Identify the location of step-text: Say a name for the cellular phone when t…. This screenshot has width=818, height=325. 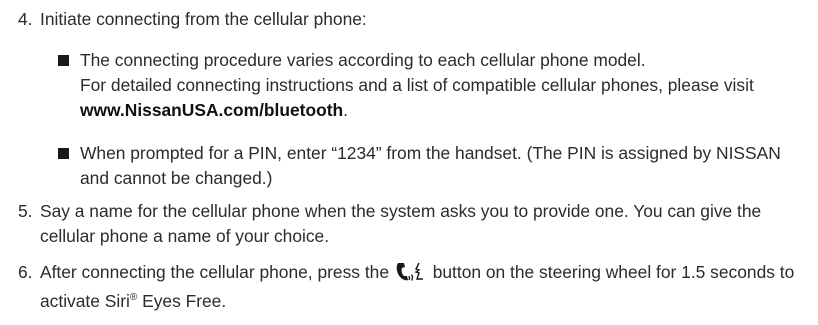
(401, 223).